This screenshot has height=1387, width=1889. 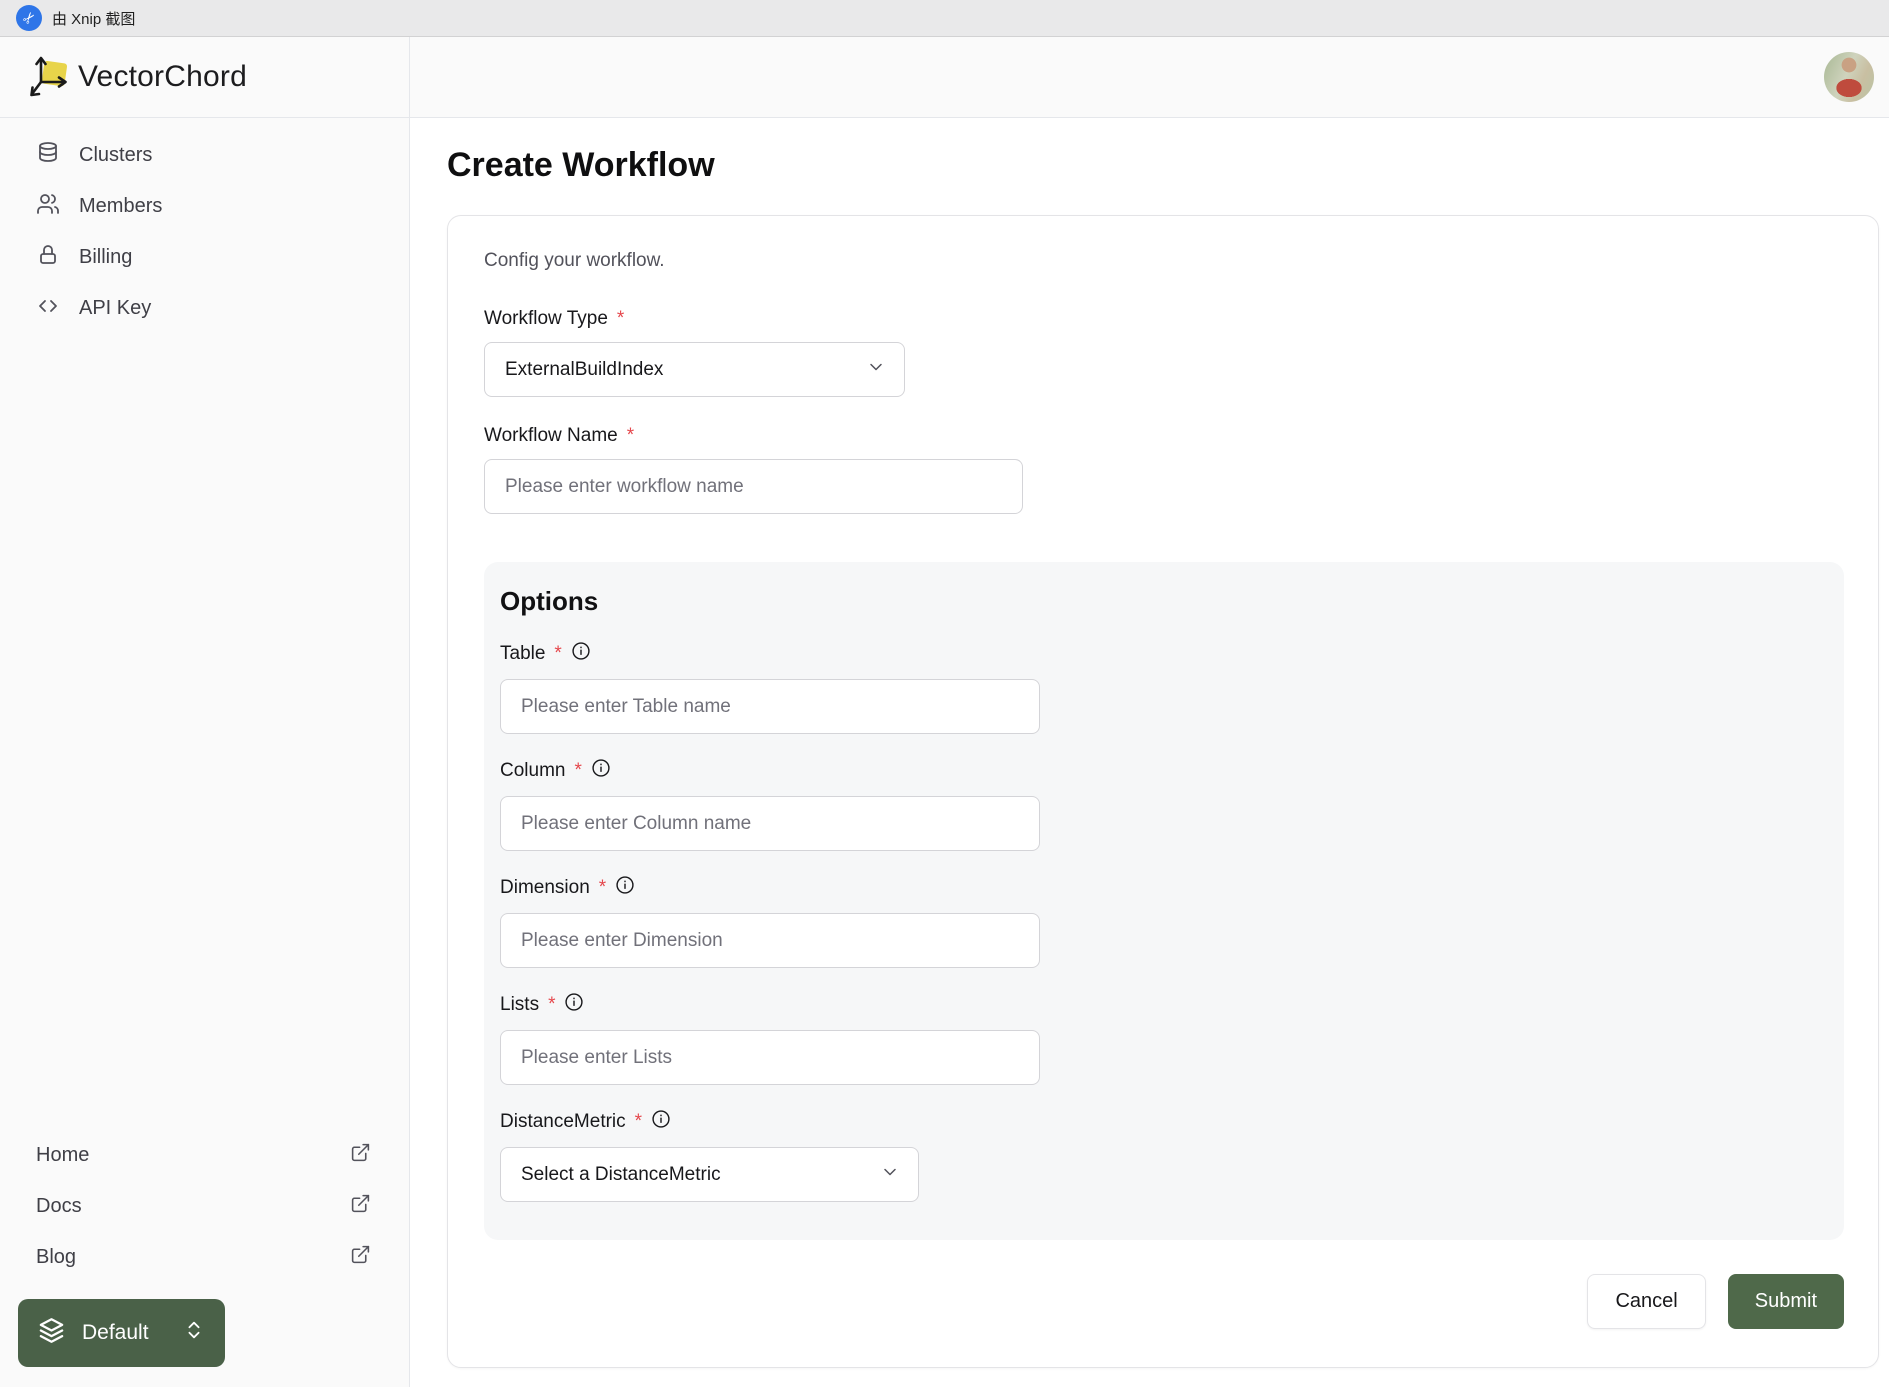 What do you see at coordinates (554, 318) in the screenshot?
I see `workflow-type-label: Workflow Type *` at bounding box center [554, 318].